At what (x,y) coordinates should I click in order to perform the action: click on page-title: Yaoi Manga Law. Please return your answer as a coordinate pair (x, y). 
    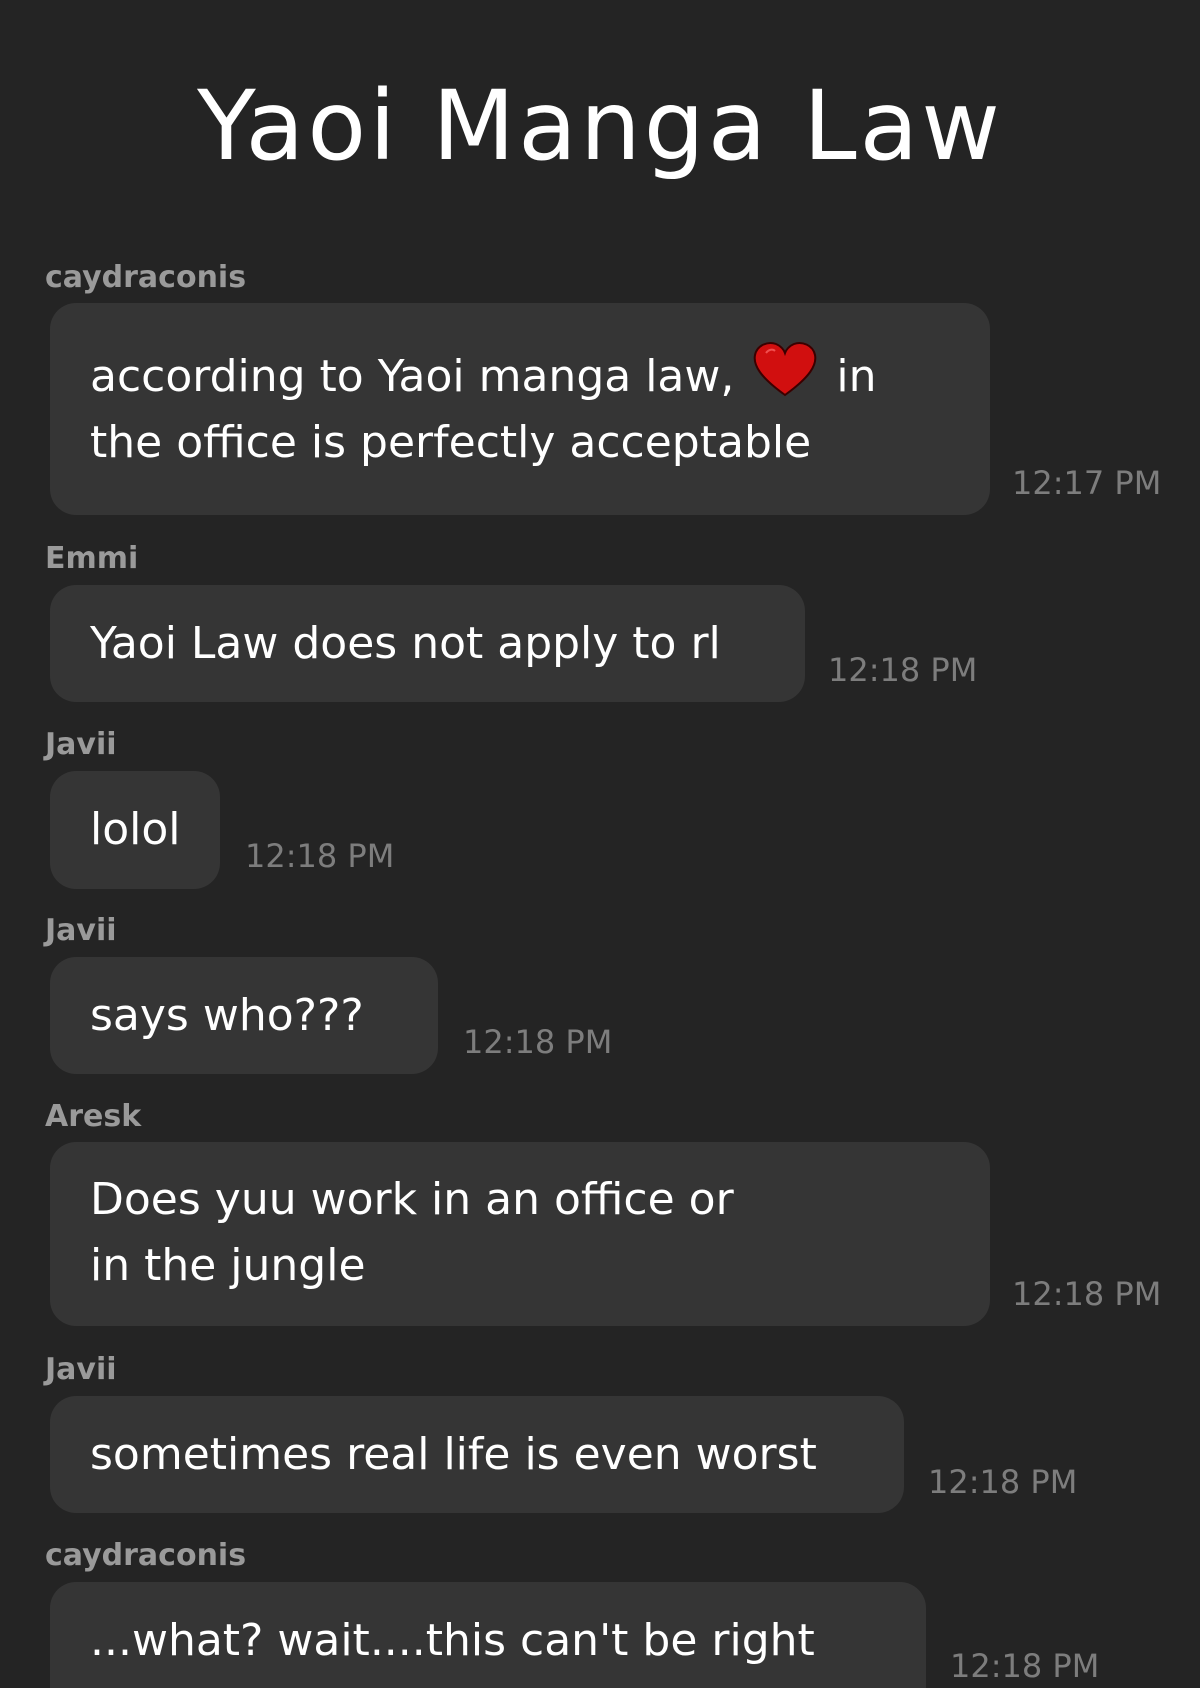
    Looking at the image, I should click on (600, 126).